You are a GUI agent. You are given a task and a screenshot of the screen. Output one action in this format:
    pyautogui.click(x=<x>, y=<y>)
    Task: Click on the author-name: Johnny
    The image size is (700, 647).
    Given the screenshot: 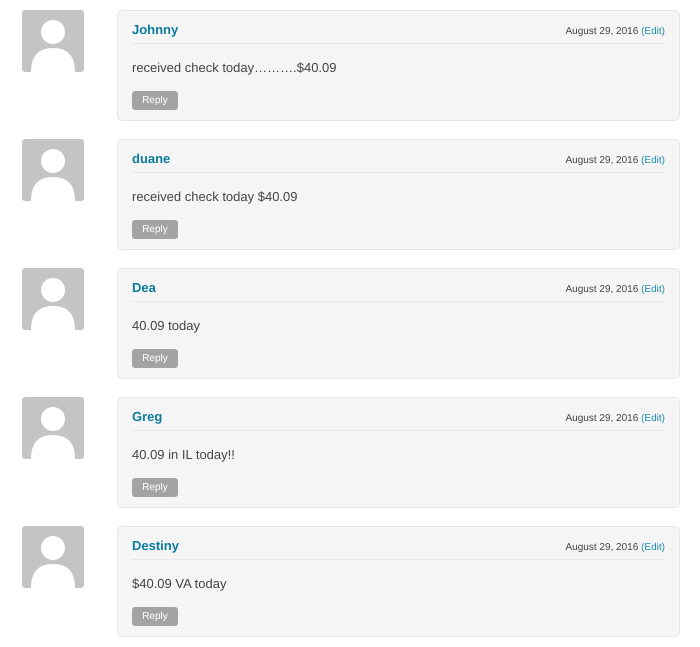 What is the action you would take?
    pyautogui.click(x=155, y=30)
    